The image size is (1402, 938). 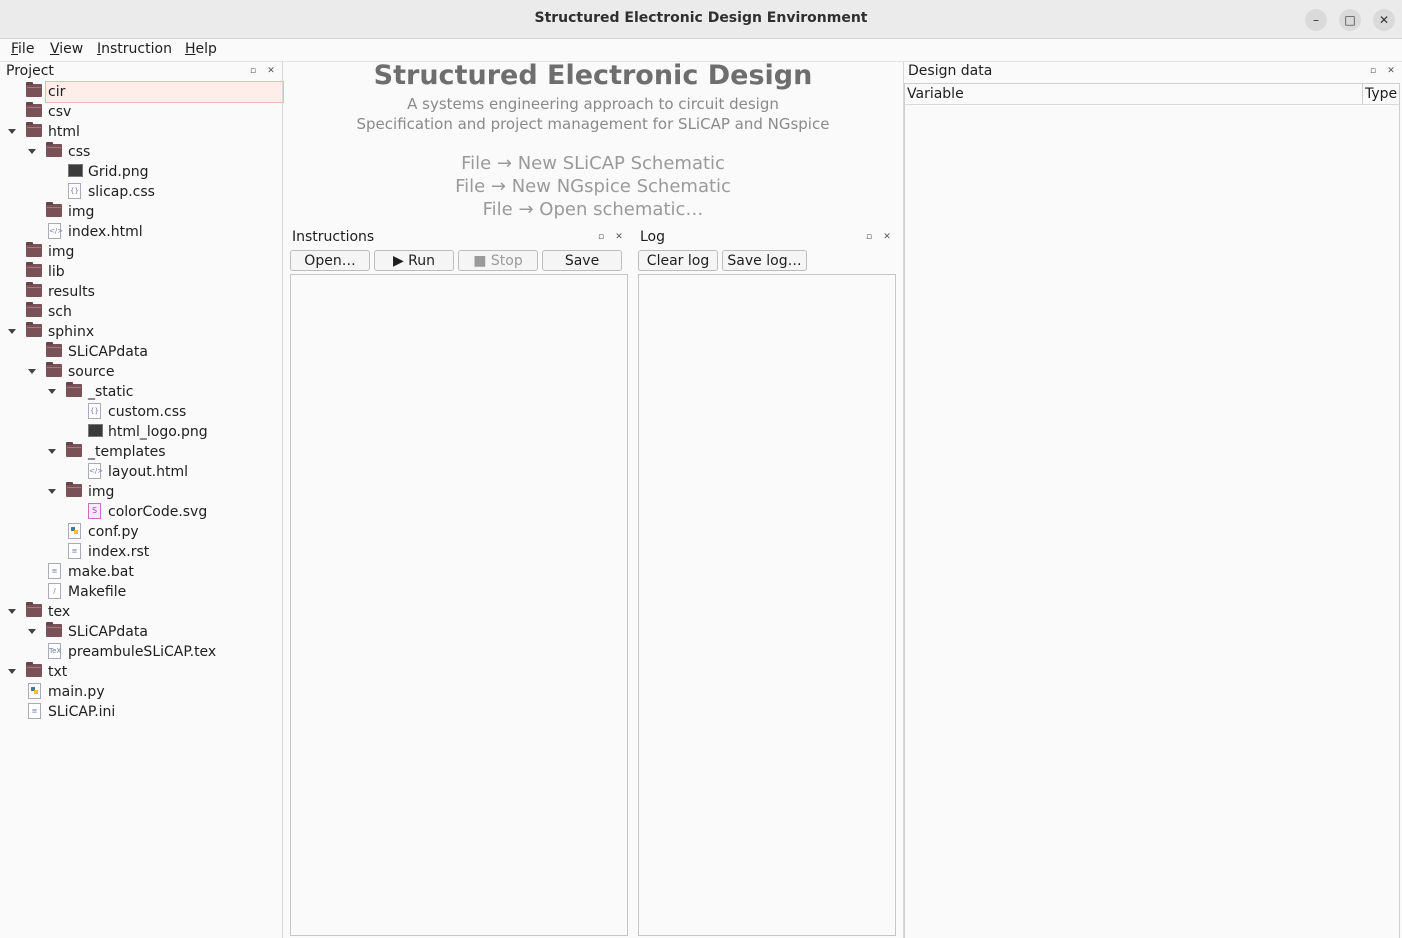 I want to click on tree-item: csv, so click(x=141, y=112).